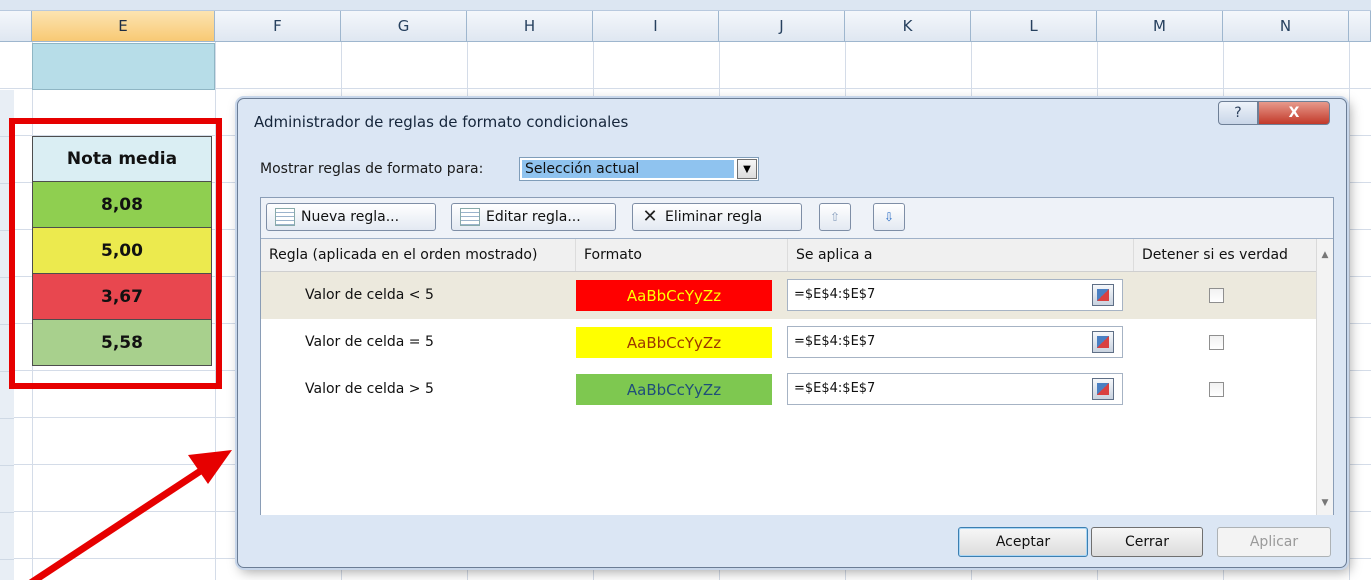  I want to click on scroll-down-icon: ▼, so click(1325, 503).